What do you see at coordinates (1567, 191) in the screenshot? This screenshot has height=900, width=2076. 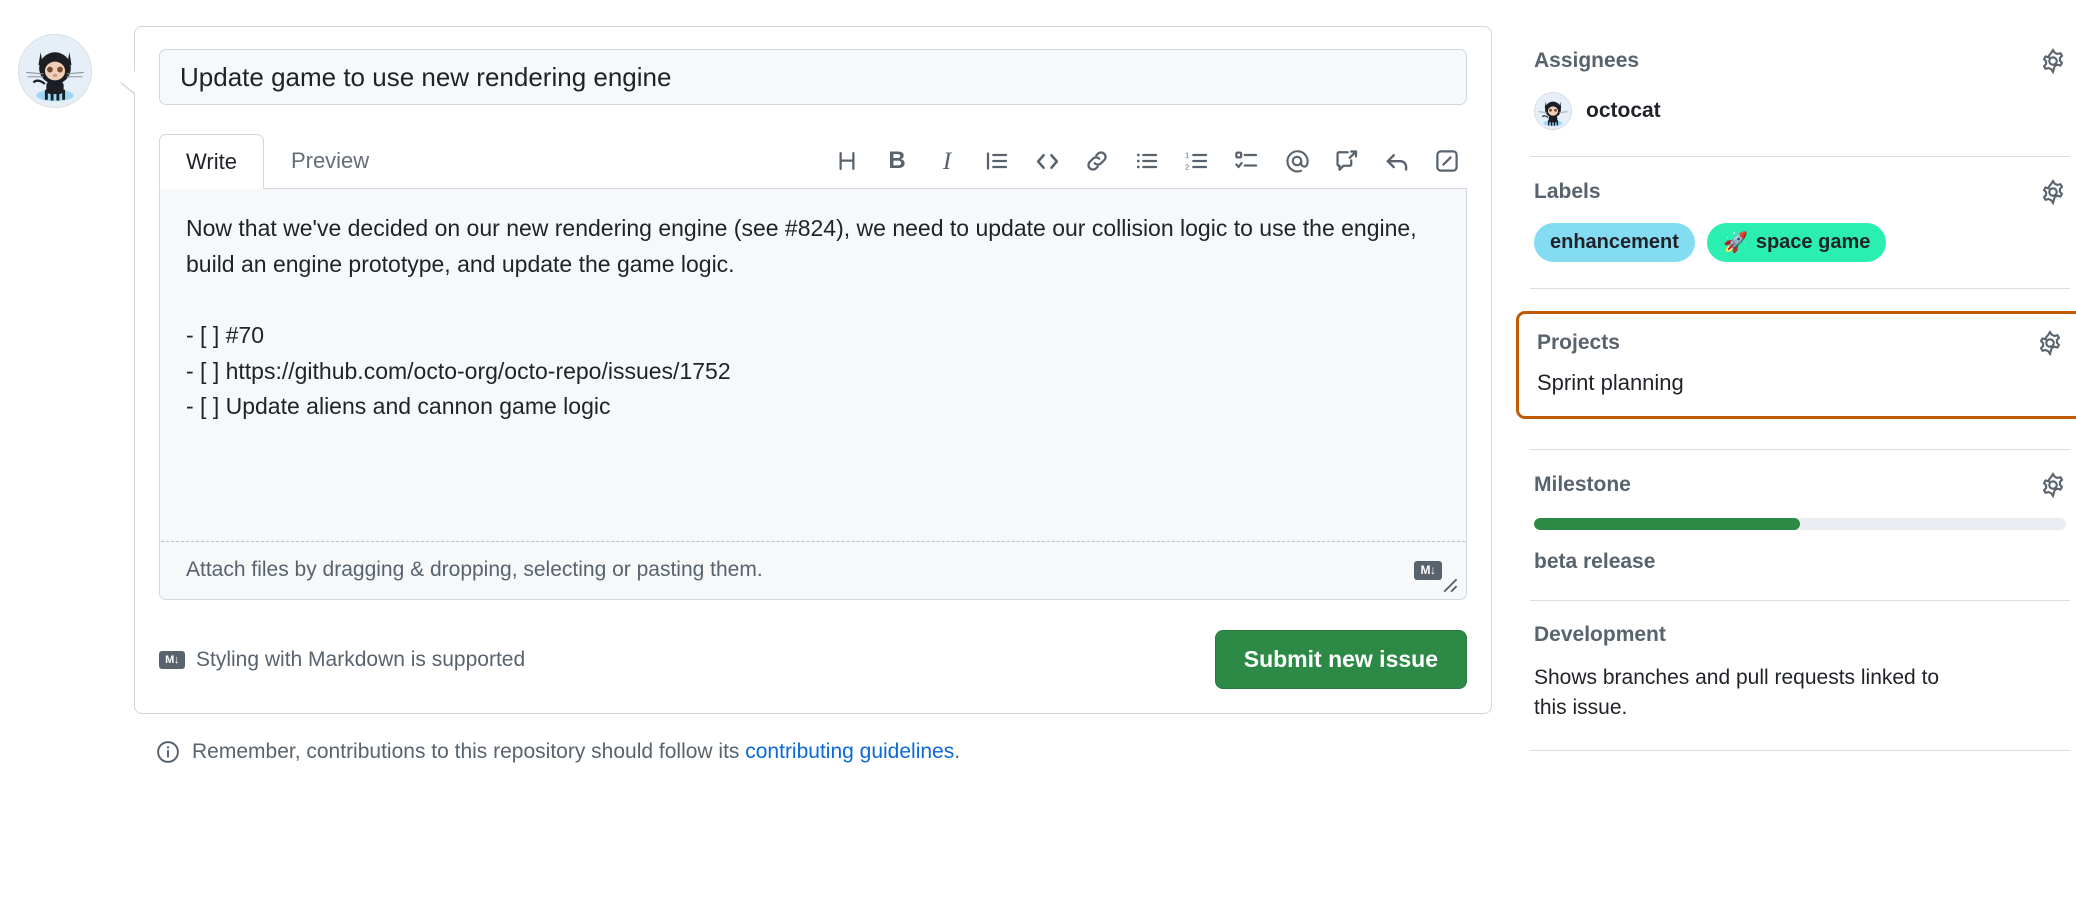 I see `labels-title: Labels` at bounding box center [1567, 191].